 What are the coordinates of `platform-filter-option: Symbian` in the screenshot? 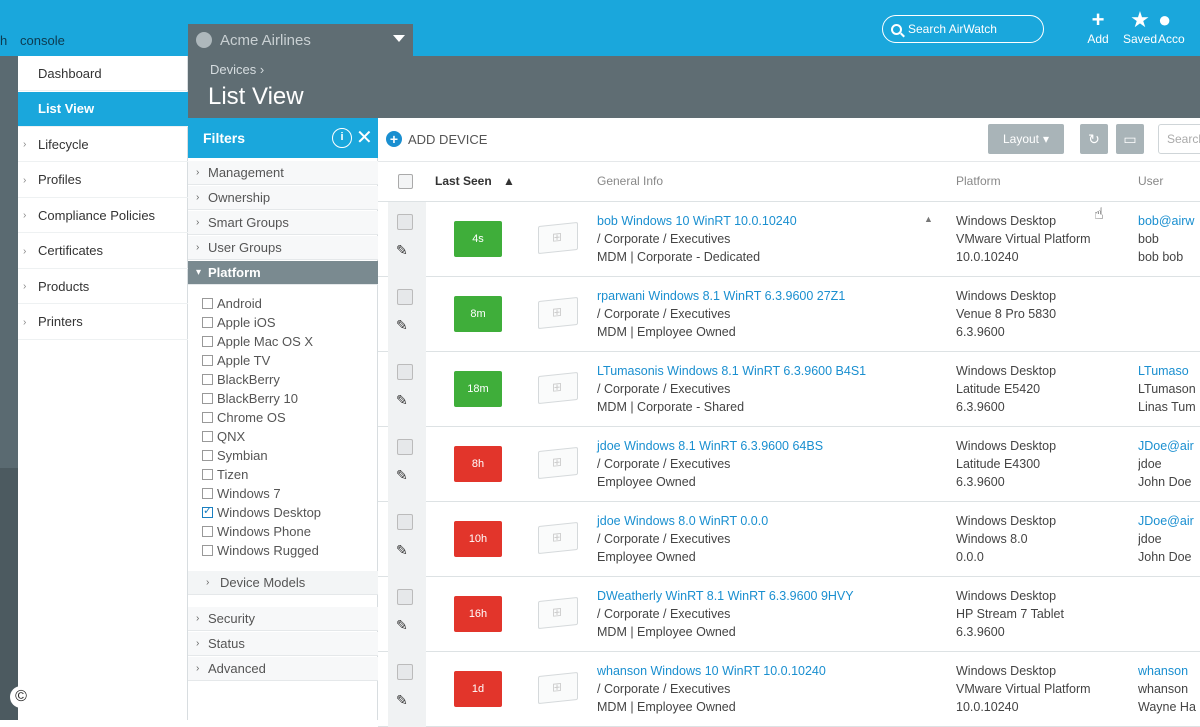 It's located at (235, 455).